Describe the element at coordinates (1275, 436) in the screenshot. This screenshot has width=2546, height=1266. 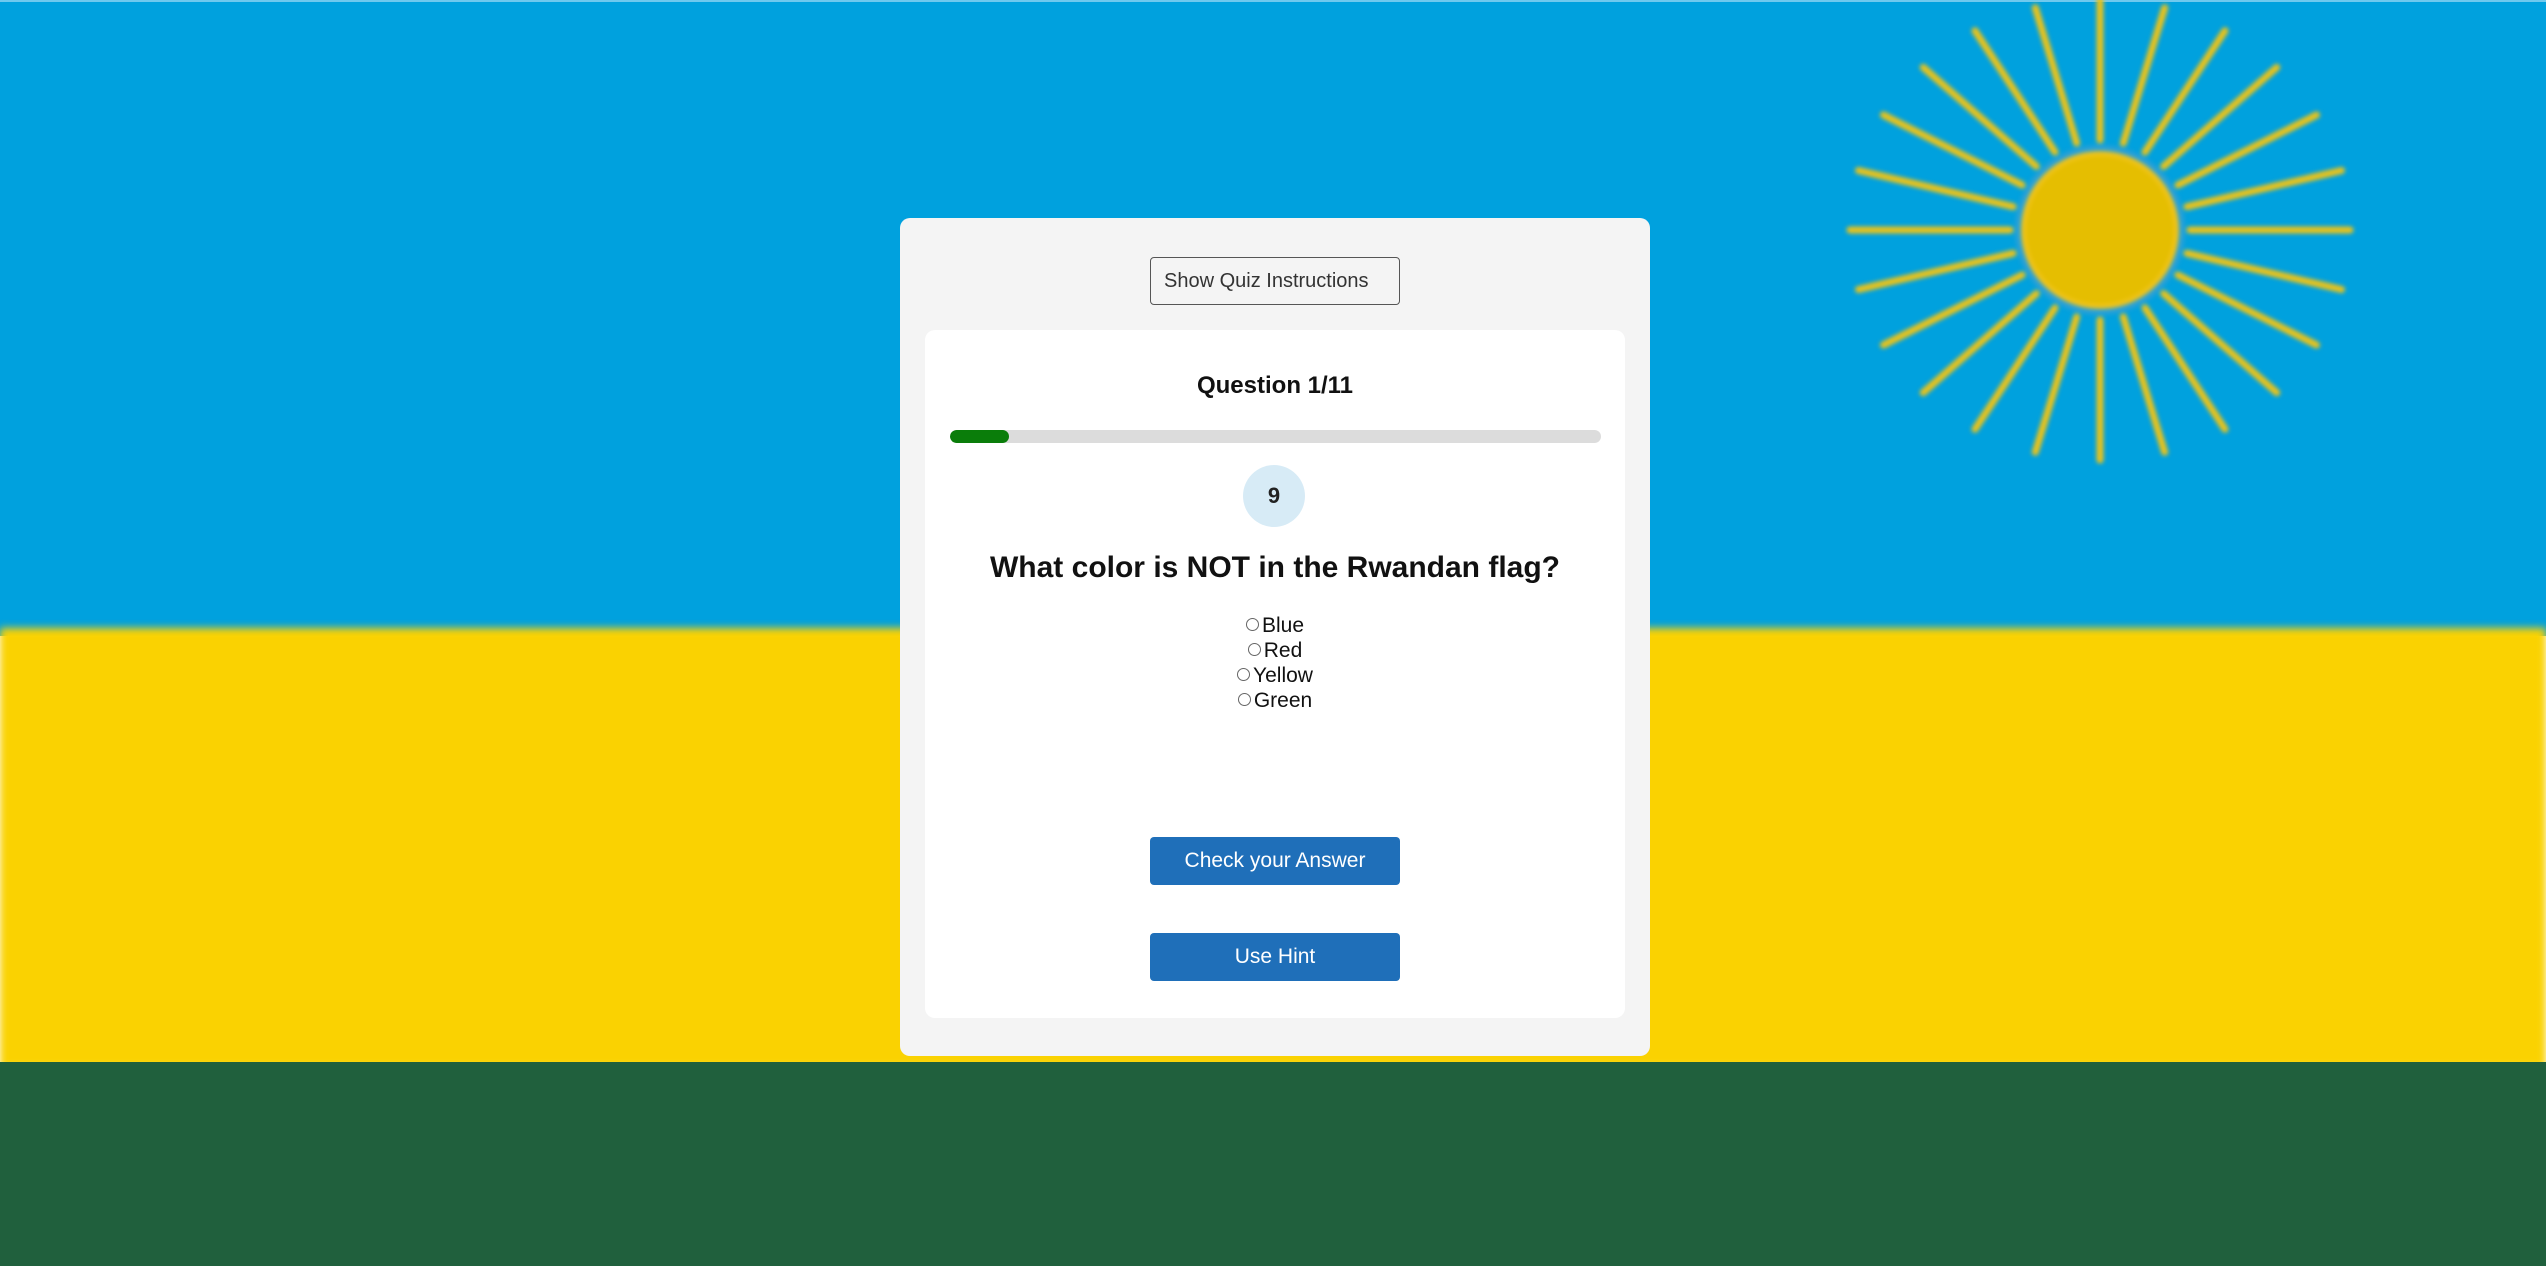
I see `progress-bar` at that location.